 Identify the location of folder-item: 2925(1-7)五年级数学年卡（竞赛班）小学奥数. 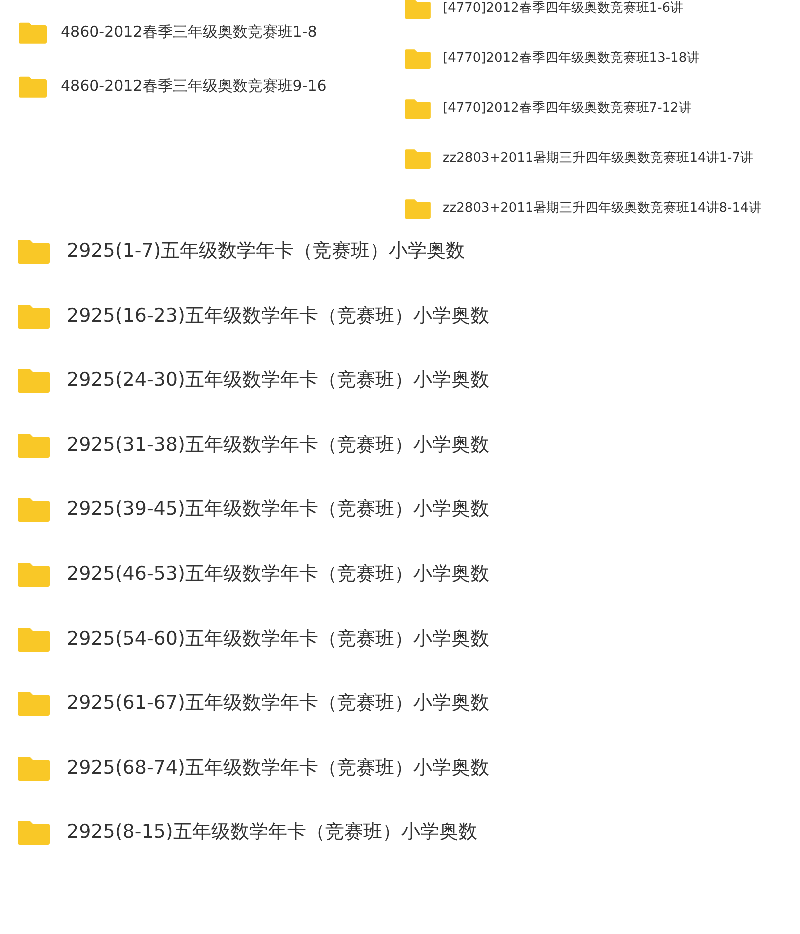
(400, 251).